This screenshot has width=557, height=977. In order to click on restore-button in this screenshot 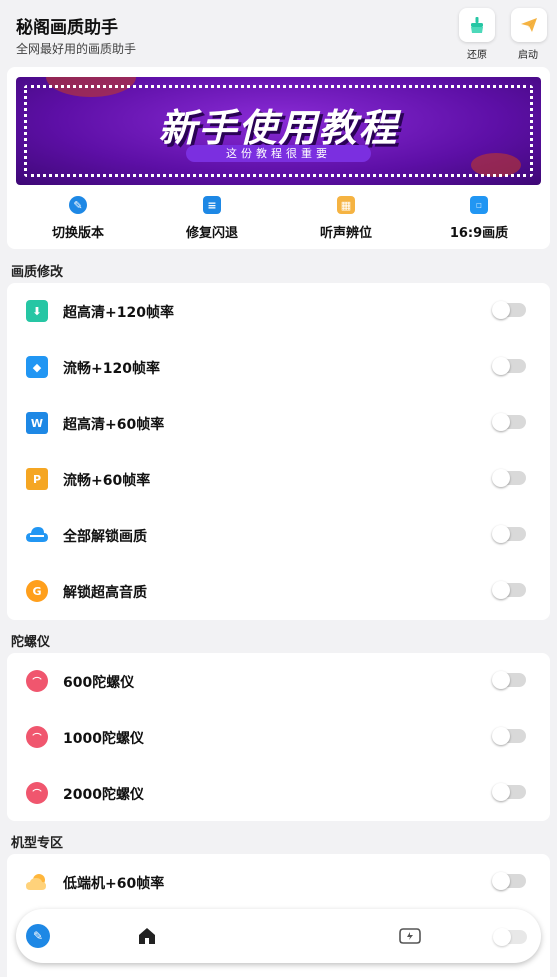, I will do `click(477, 25)`.